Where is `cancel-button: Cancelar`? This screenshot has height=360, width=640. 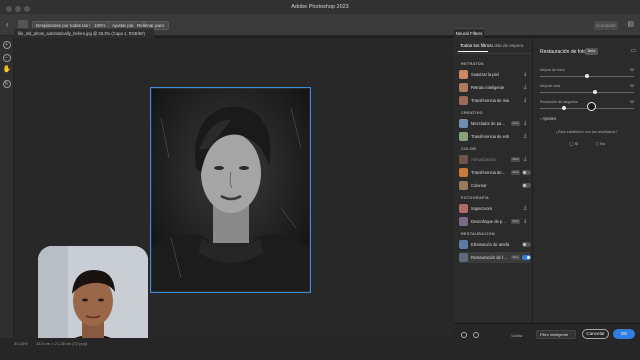 cancel-button: Cancelar is located at coordinates (595, 334).